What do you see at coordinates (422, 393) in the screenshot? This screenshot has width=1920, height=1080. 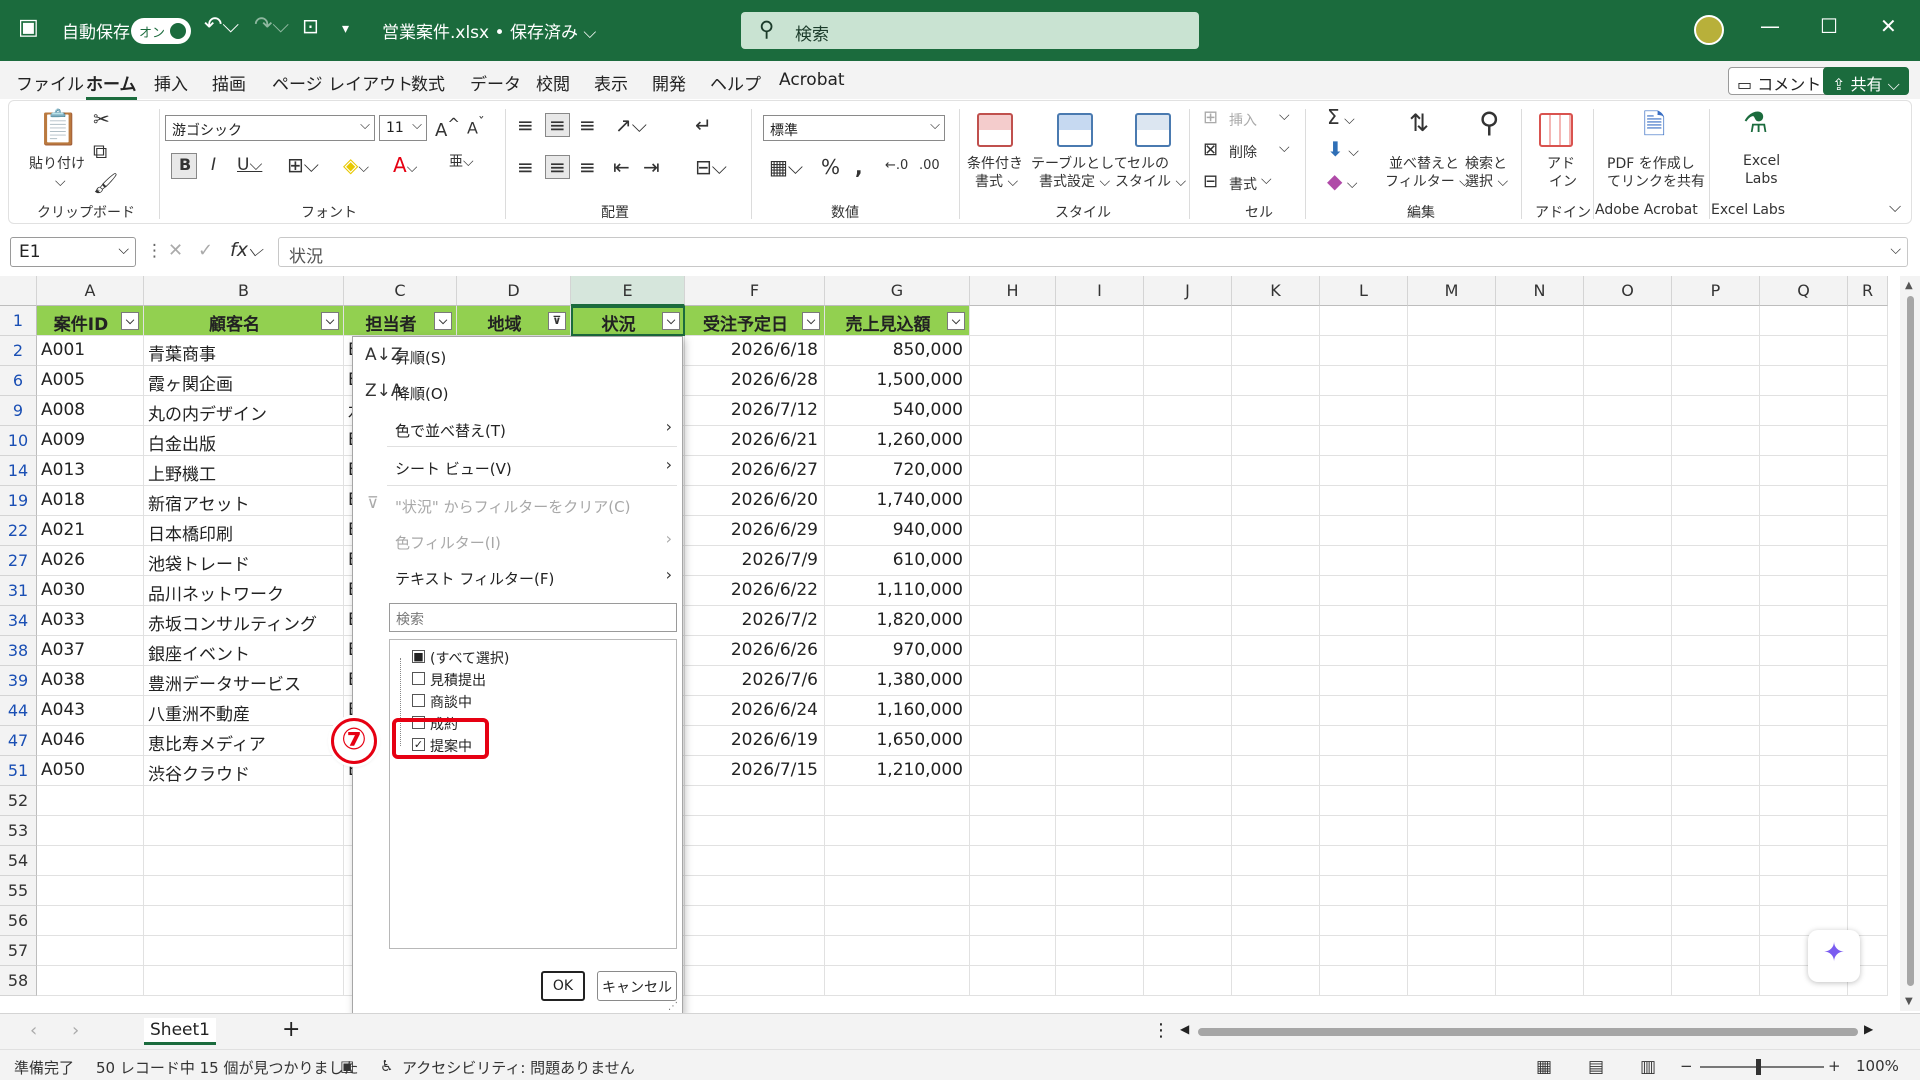 I see `sort-descending-item: 降順(O)` at bounding box center [422, 393].